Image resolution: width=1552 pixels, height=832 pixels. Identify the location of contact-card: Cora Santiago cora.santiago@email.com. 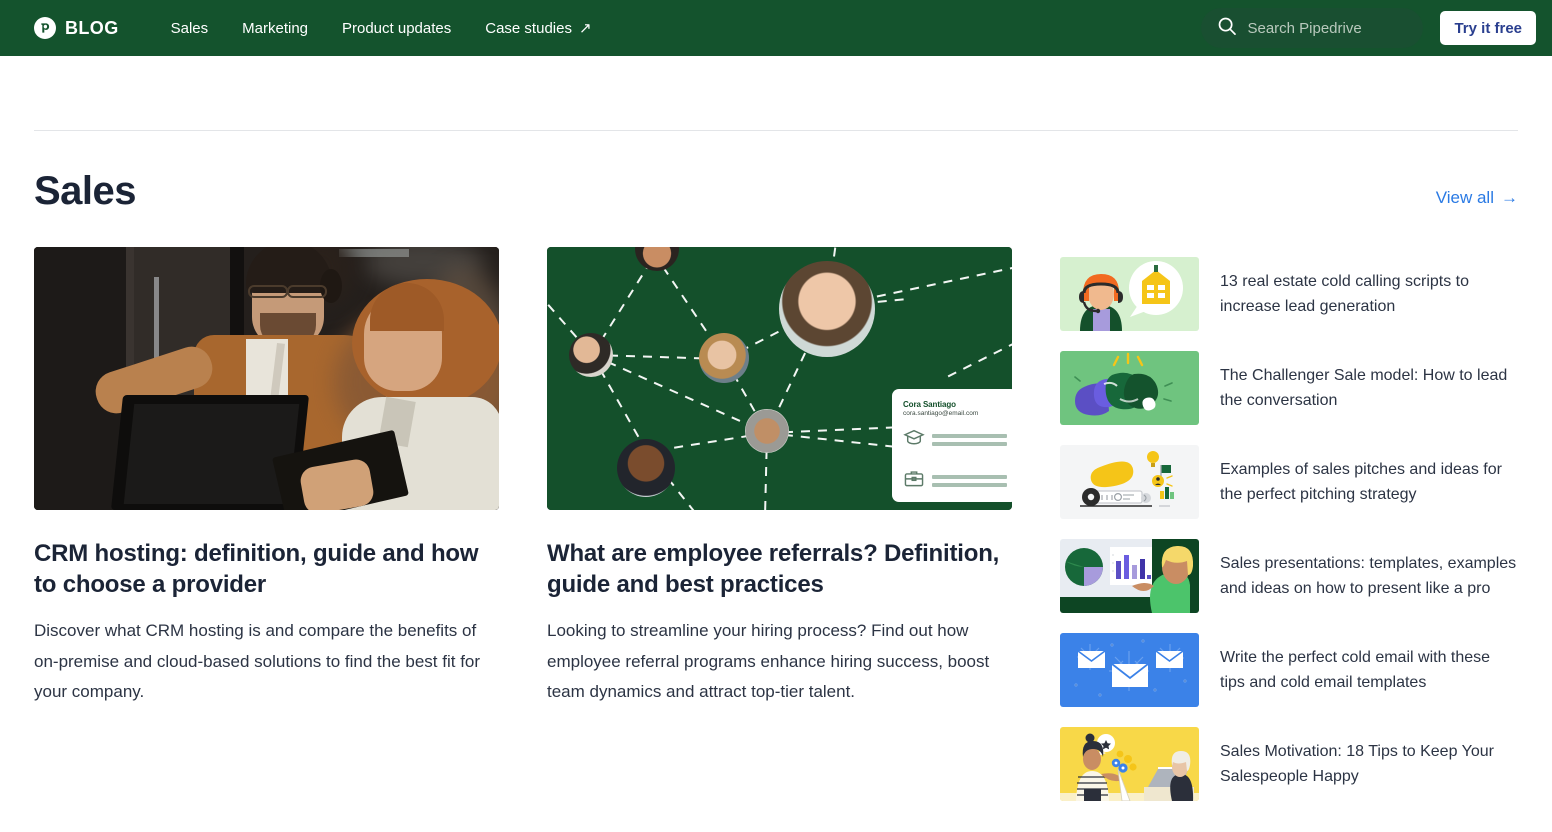
(952, 445).